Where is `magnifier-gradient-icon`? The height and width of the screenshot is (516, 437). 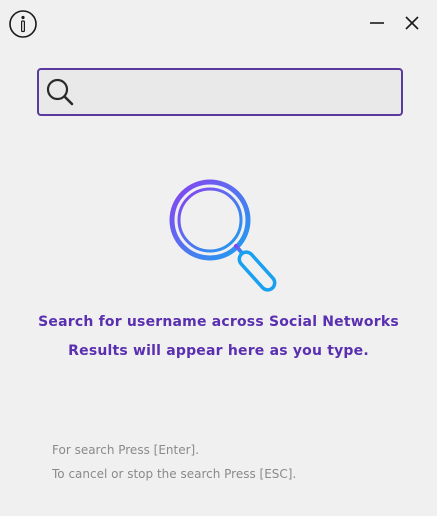 magnifier-gradient-icon is located at coordinates (223, 235).